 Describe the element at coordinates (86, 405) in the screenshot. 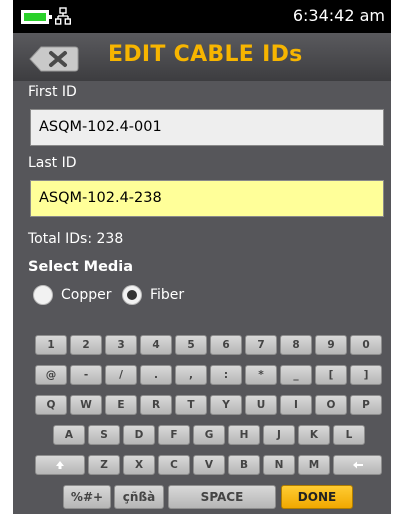

I see `key-w: W` at that location.